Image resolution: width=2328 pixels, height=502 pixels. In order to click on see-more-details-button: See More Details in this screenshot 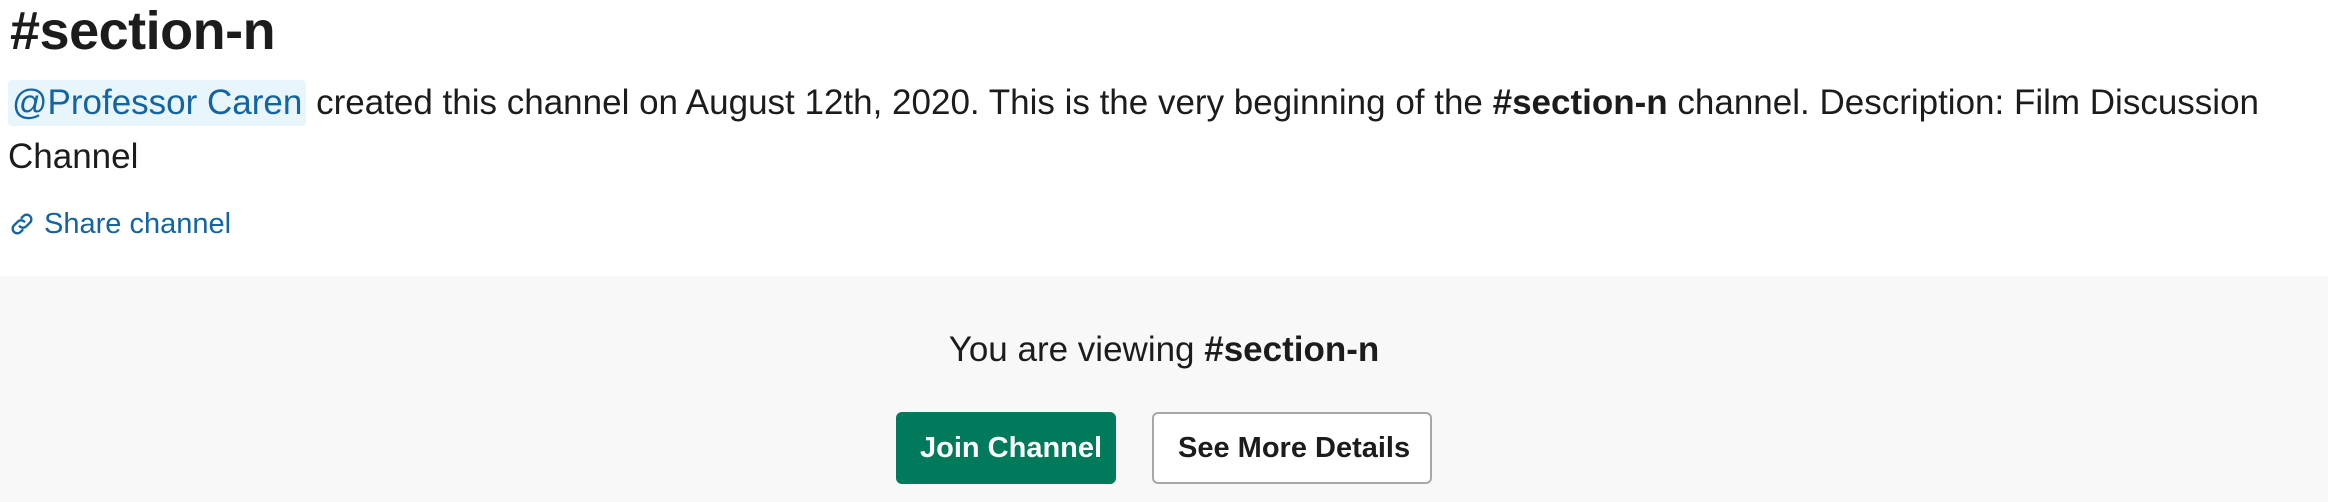, I will do `click(1292, 448)`.